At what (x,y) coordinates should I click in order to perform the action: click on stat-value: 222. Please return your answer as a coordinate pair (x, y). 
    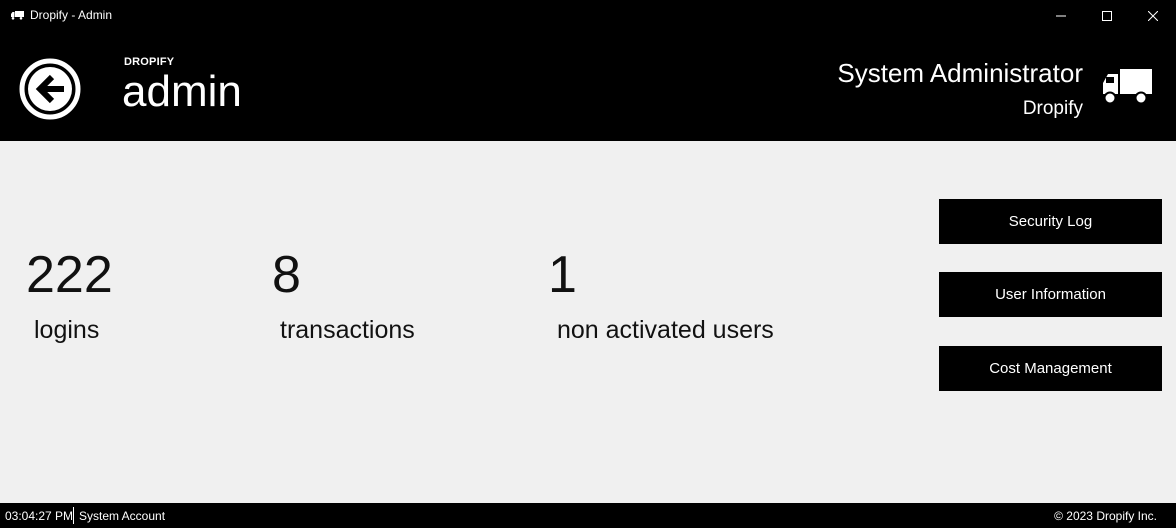
    Looking at the image, I should click on (69, 275).